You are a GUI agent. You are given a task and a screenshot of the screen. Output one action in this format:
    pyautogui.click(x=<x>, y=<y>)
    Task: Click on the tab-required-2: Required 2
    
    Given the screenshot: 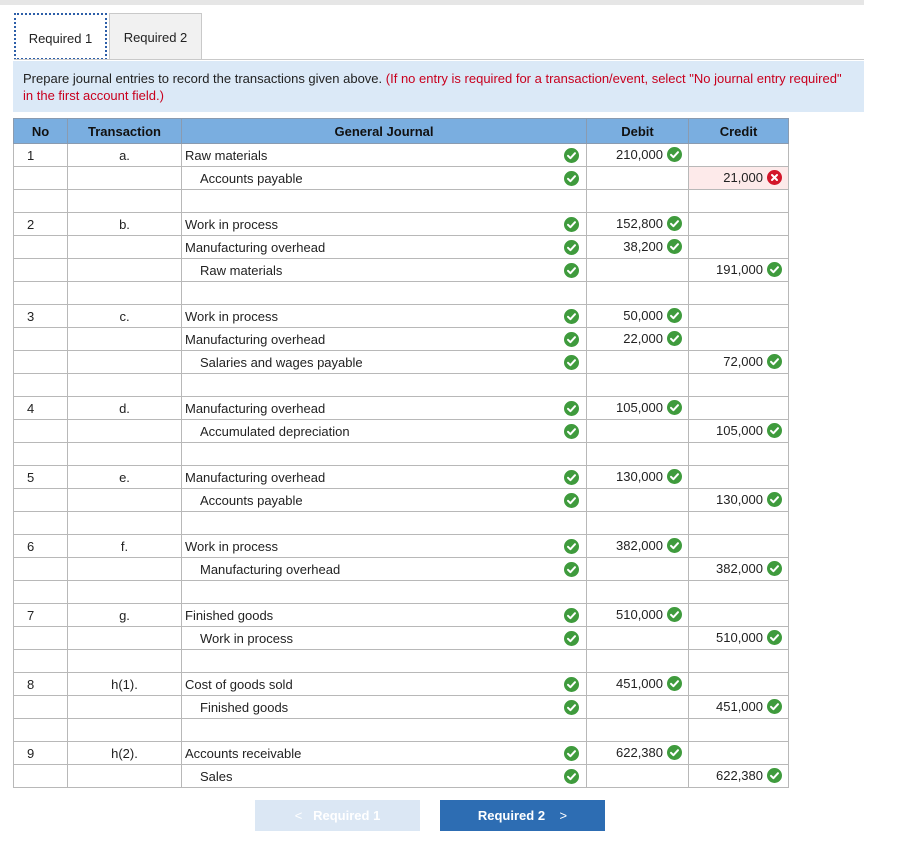 What is the action you would take?
    pyautogui.click(x=155, y=36)
    